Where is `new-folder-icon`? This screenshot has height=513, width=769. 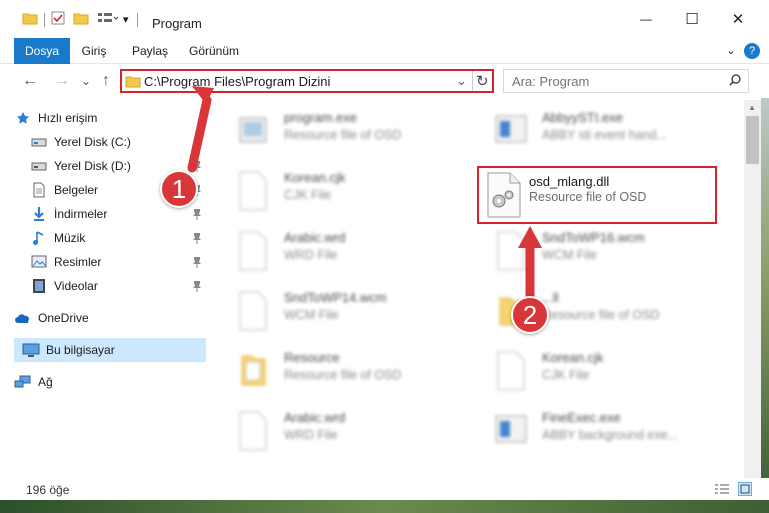
new-folder-icon is located at coordinates (81, 19).